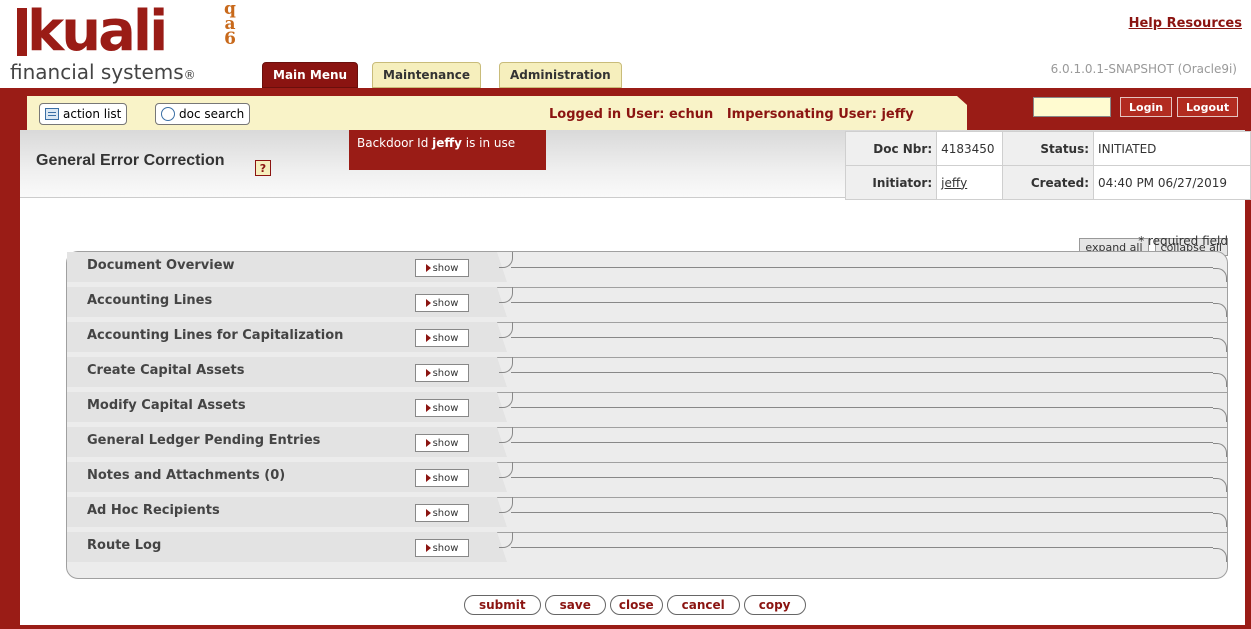  What do you see at coordinates (891, 148) in the screenshot?
I see `doc-nbr-label: Doc Nbr:` at bounding box center [891, 148].